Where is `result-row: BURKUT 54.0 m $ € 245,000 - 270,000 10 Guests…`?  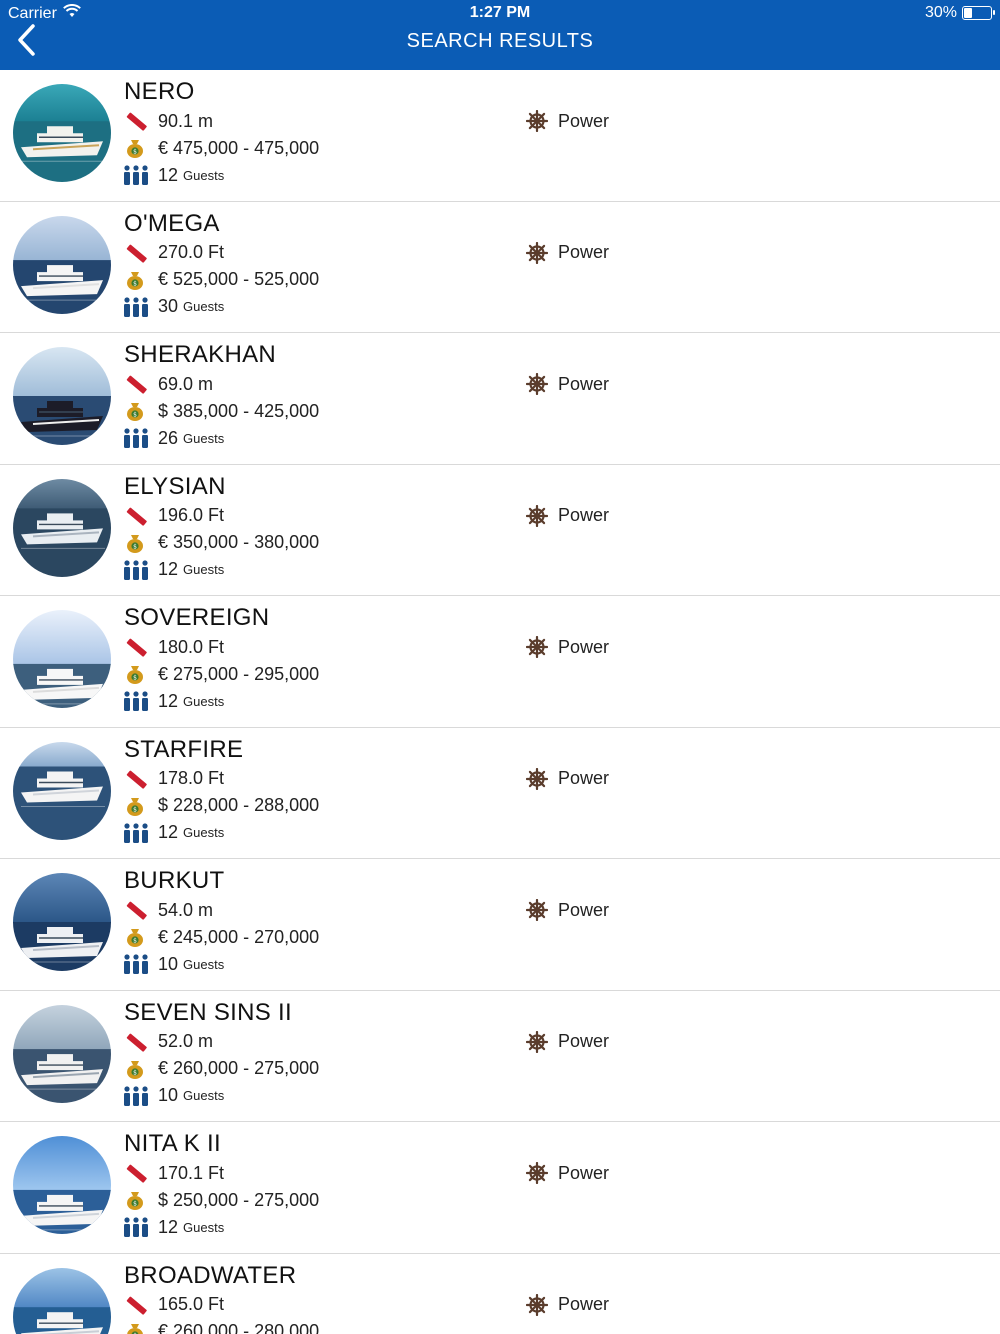
result-row: BURKUT 54.0 m $ € 245,000 - 270,000 10 Guests… is located at coordinates (500, 925).